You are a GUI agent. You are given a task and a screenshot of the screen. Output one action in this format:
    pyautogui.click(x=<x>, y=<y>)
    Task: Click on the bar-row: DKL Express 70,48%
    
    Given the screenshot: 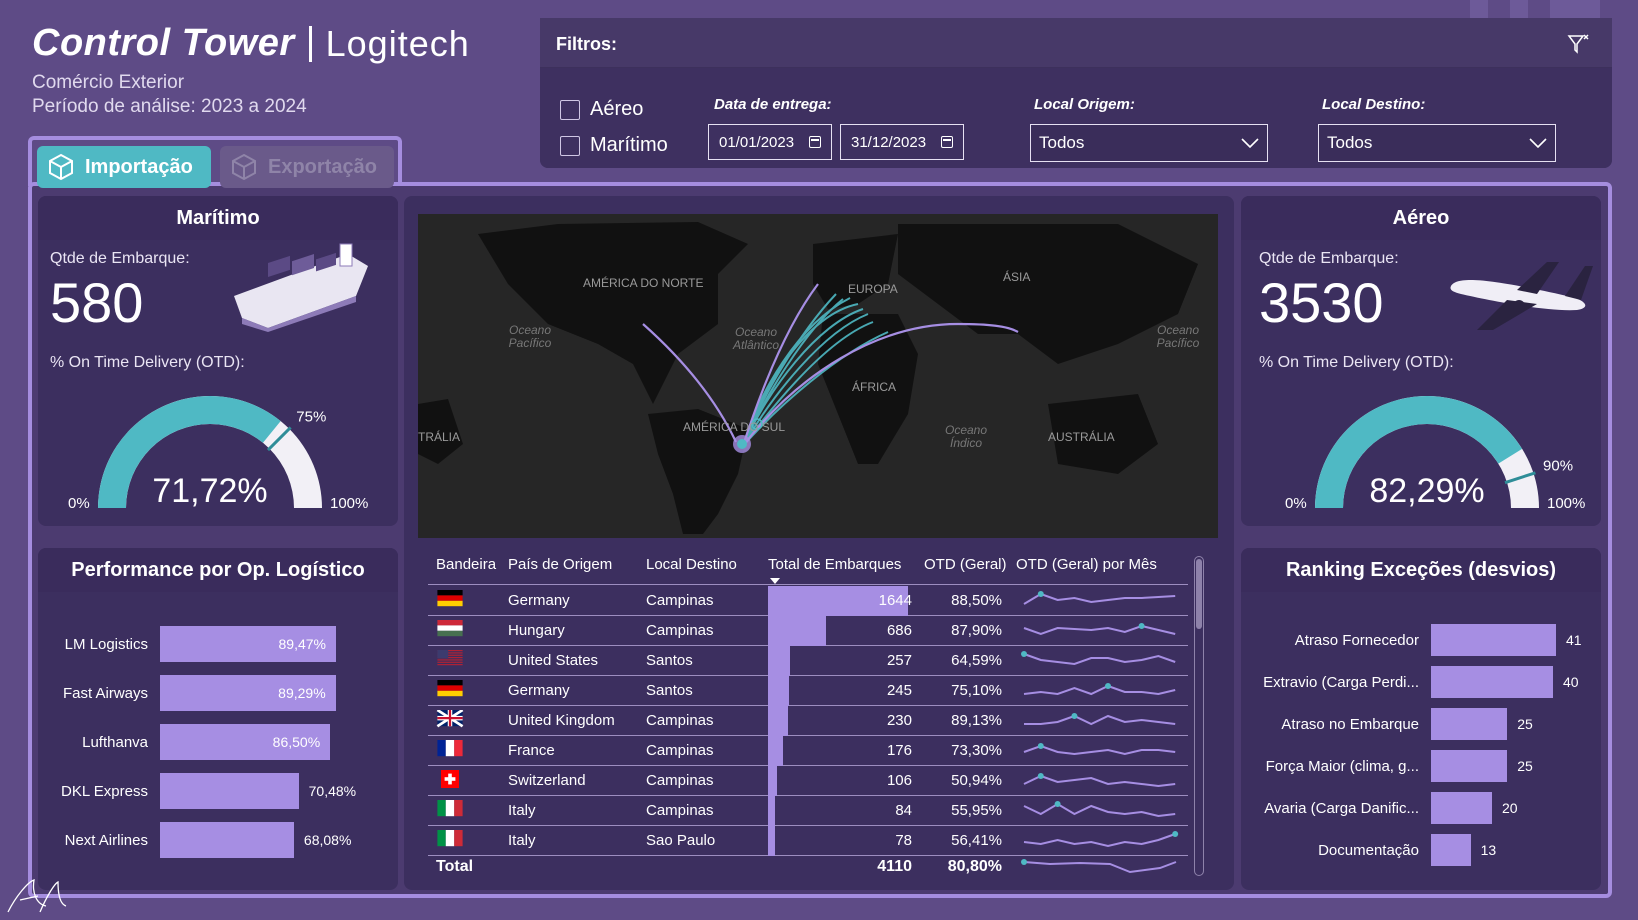 What is the action you would take?
    pyautogui.click(x=197, y=791)
    